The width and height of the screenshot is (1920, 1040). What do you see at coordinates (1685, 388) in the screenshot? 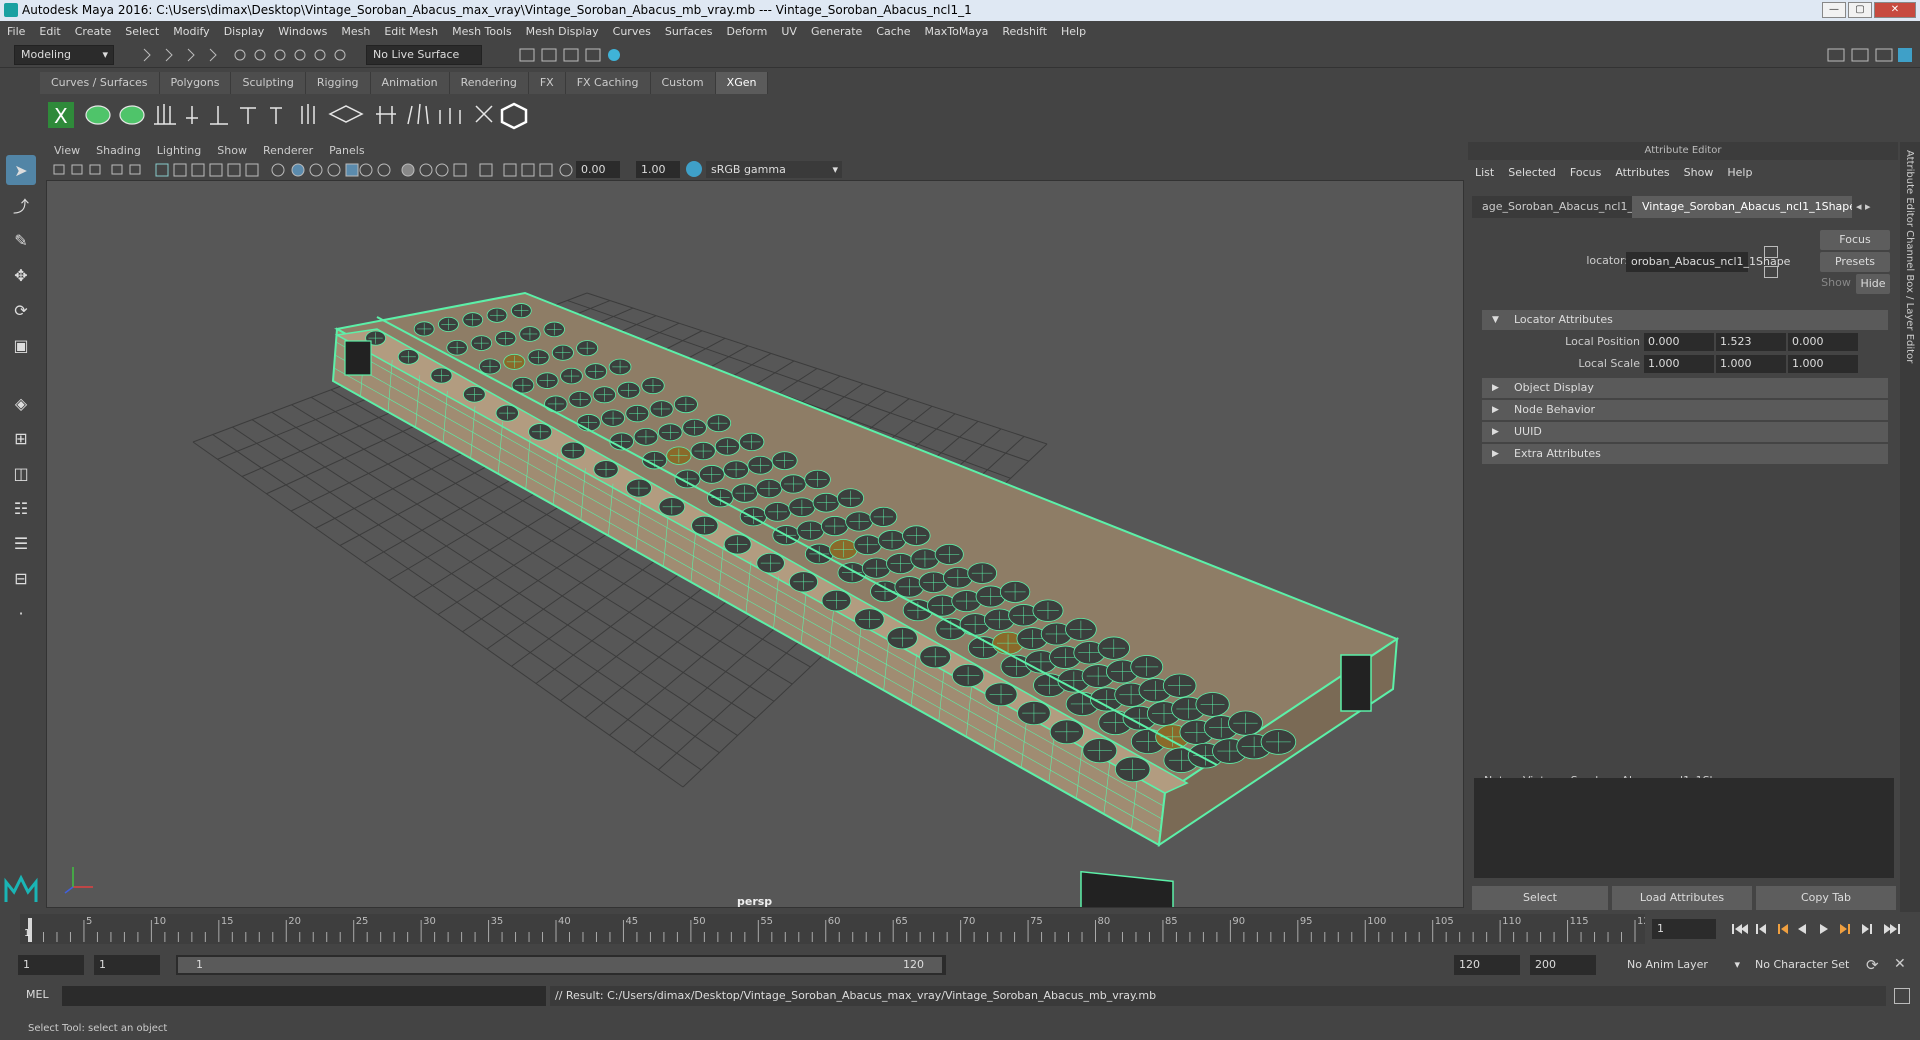
I see `section-object-display: ▶ Object Display` at bounding box center [1685, 388].